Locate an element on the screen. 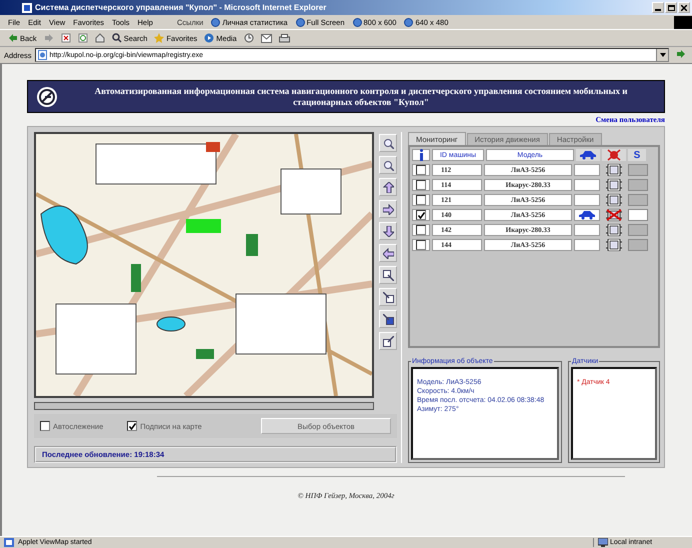 Image resolution: width=692 pixels, height=548 pixels. go-arrow-icon is located at coordinates (681, 54).